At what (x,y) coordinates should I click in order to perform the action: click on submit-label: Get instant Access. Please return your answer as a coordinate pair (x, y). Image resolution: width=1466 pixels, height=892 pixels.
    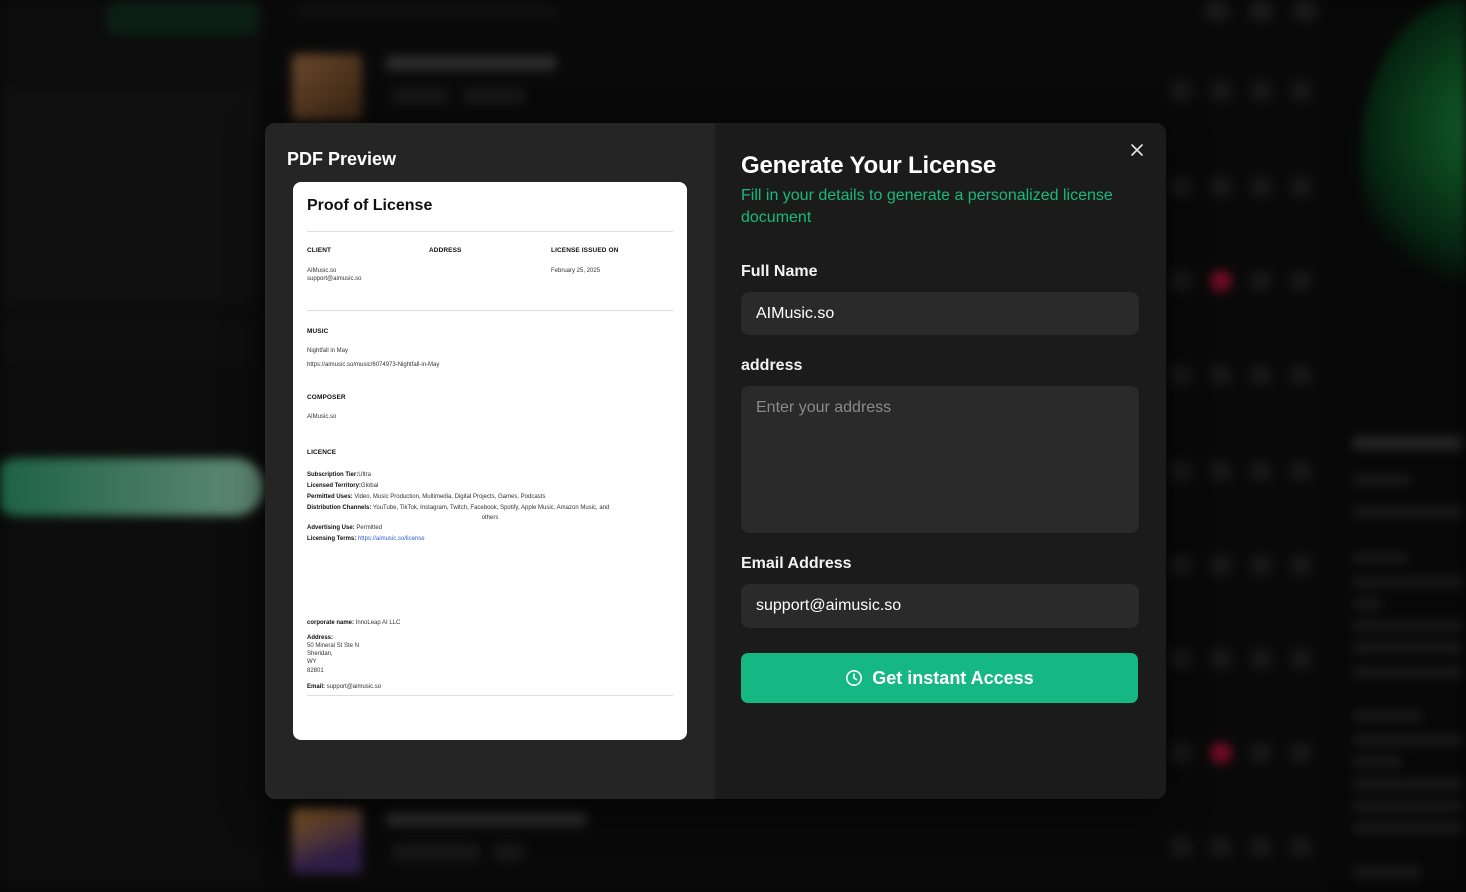
    Looking at the image, I should click on (953, 677).